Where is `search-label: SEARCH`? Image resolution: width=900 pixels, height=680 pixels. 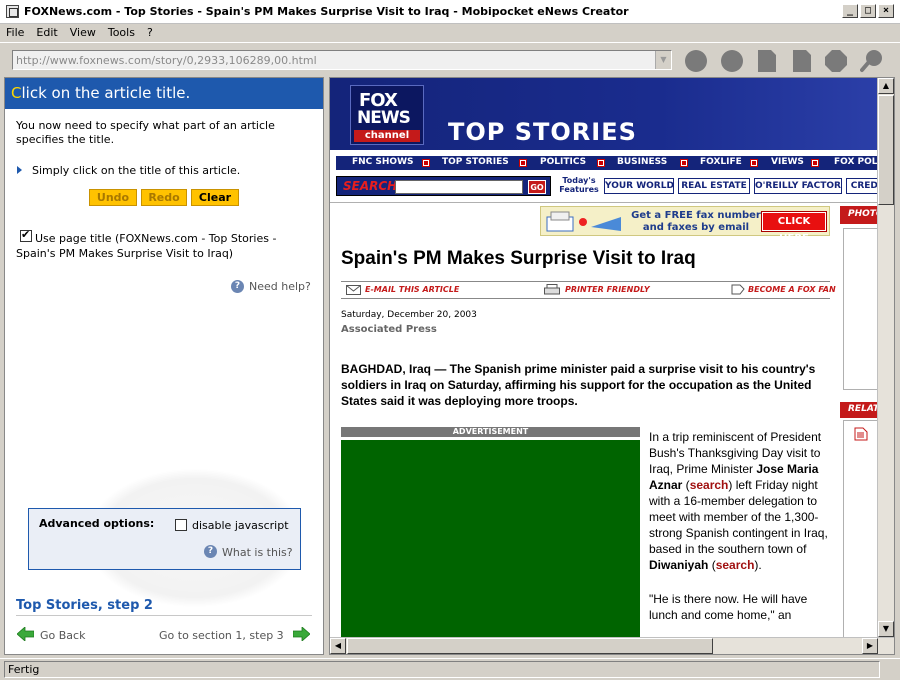
search-label: SEARCH is located at coordinates (370, 186).